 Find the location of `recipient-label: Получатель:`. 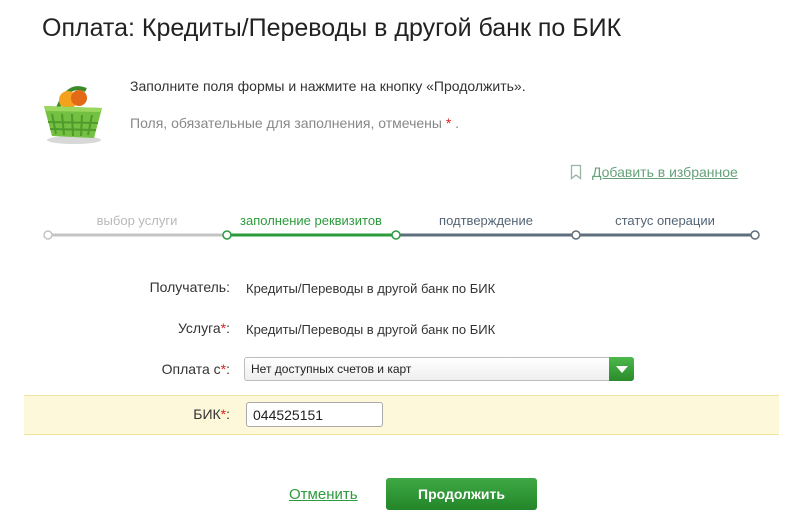

recipient-label: Получатель: is located at coordinates (189, 287).